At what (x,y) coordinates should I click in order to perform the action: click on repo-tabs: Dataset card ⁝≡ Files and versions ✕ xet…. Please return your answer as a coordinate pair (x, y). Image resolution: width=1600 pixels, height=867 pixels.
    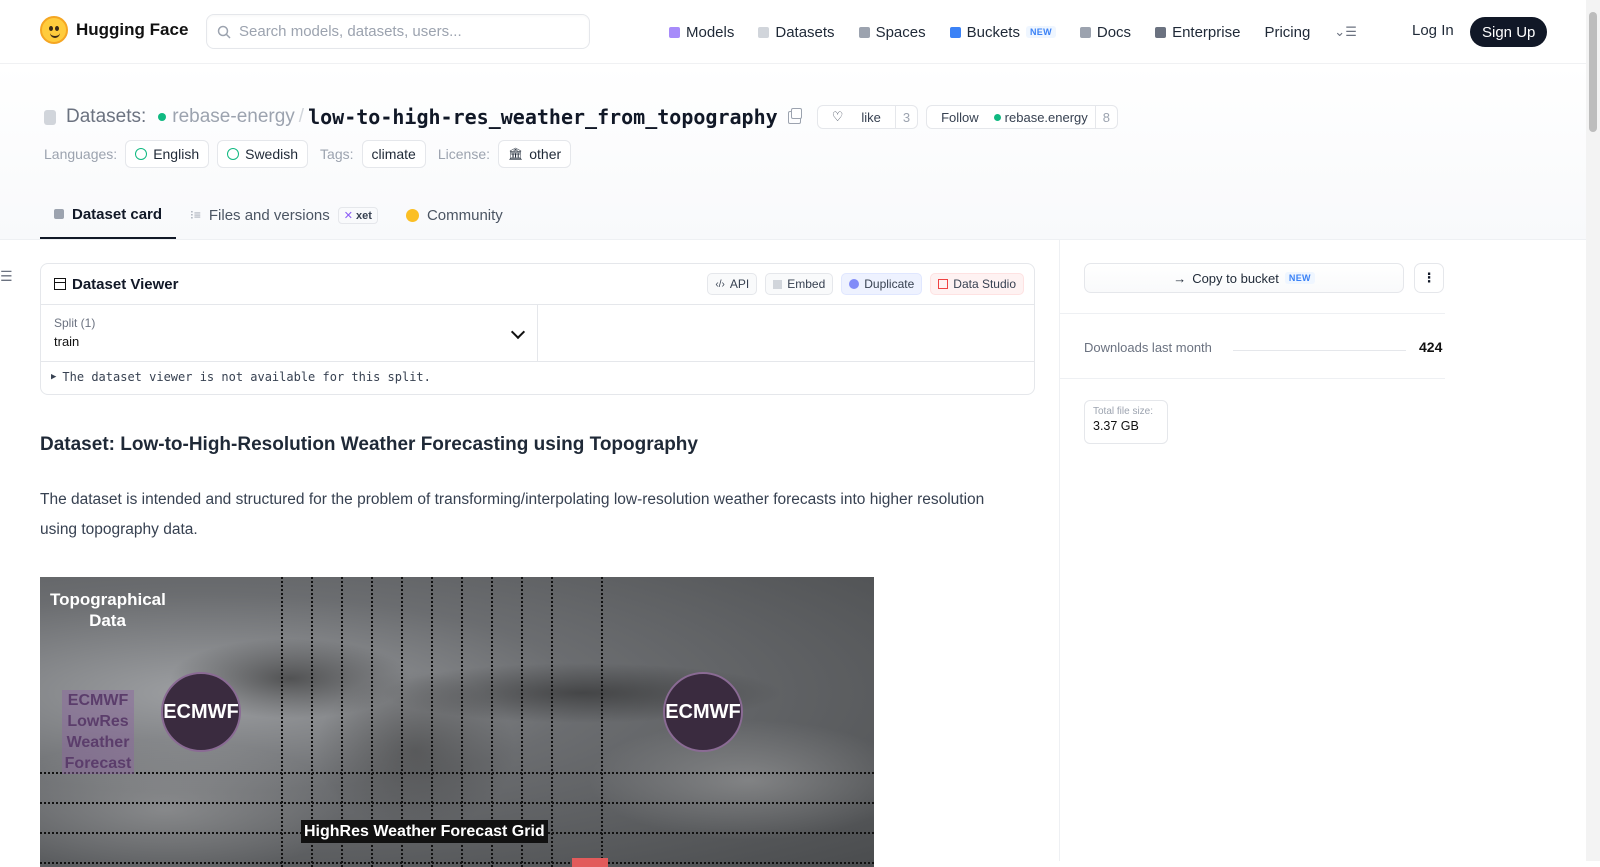
    Looking at the image, I should click on (278, 215).